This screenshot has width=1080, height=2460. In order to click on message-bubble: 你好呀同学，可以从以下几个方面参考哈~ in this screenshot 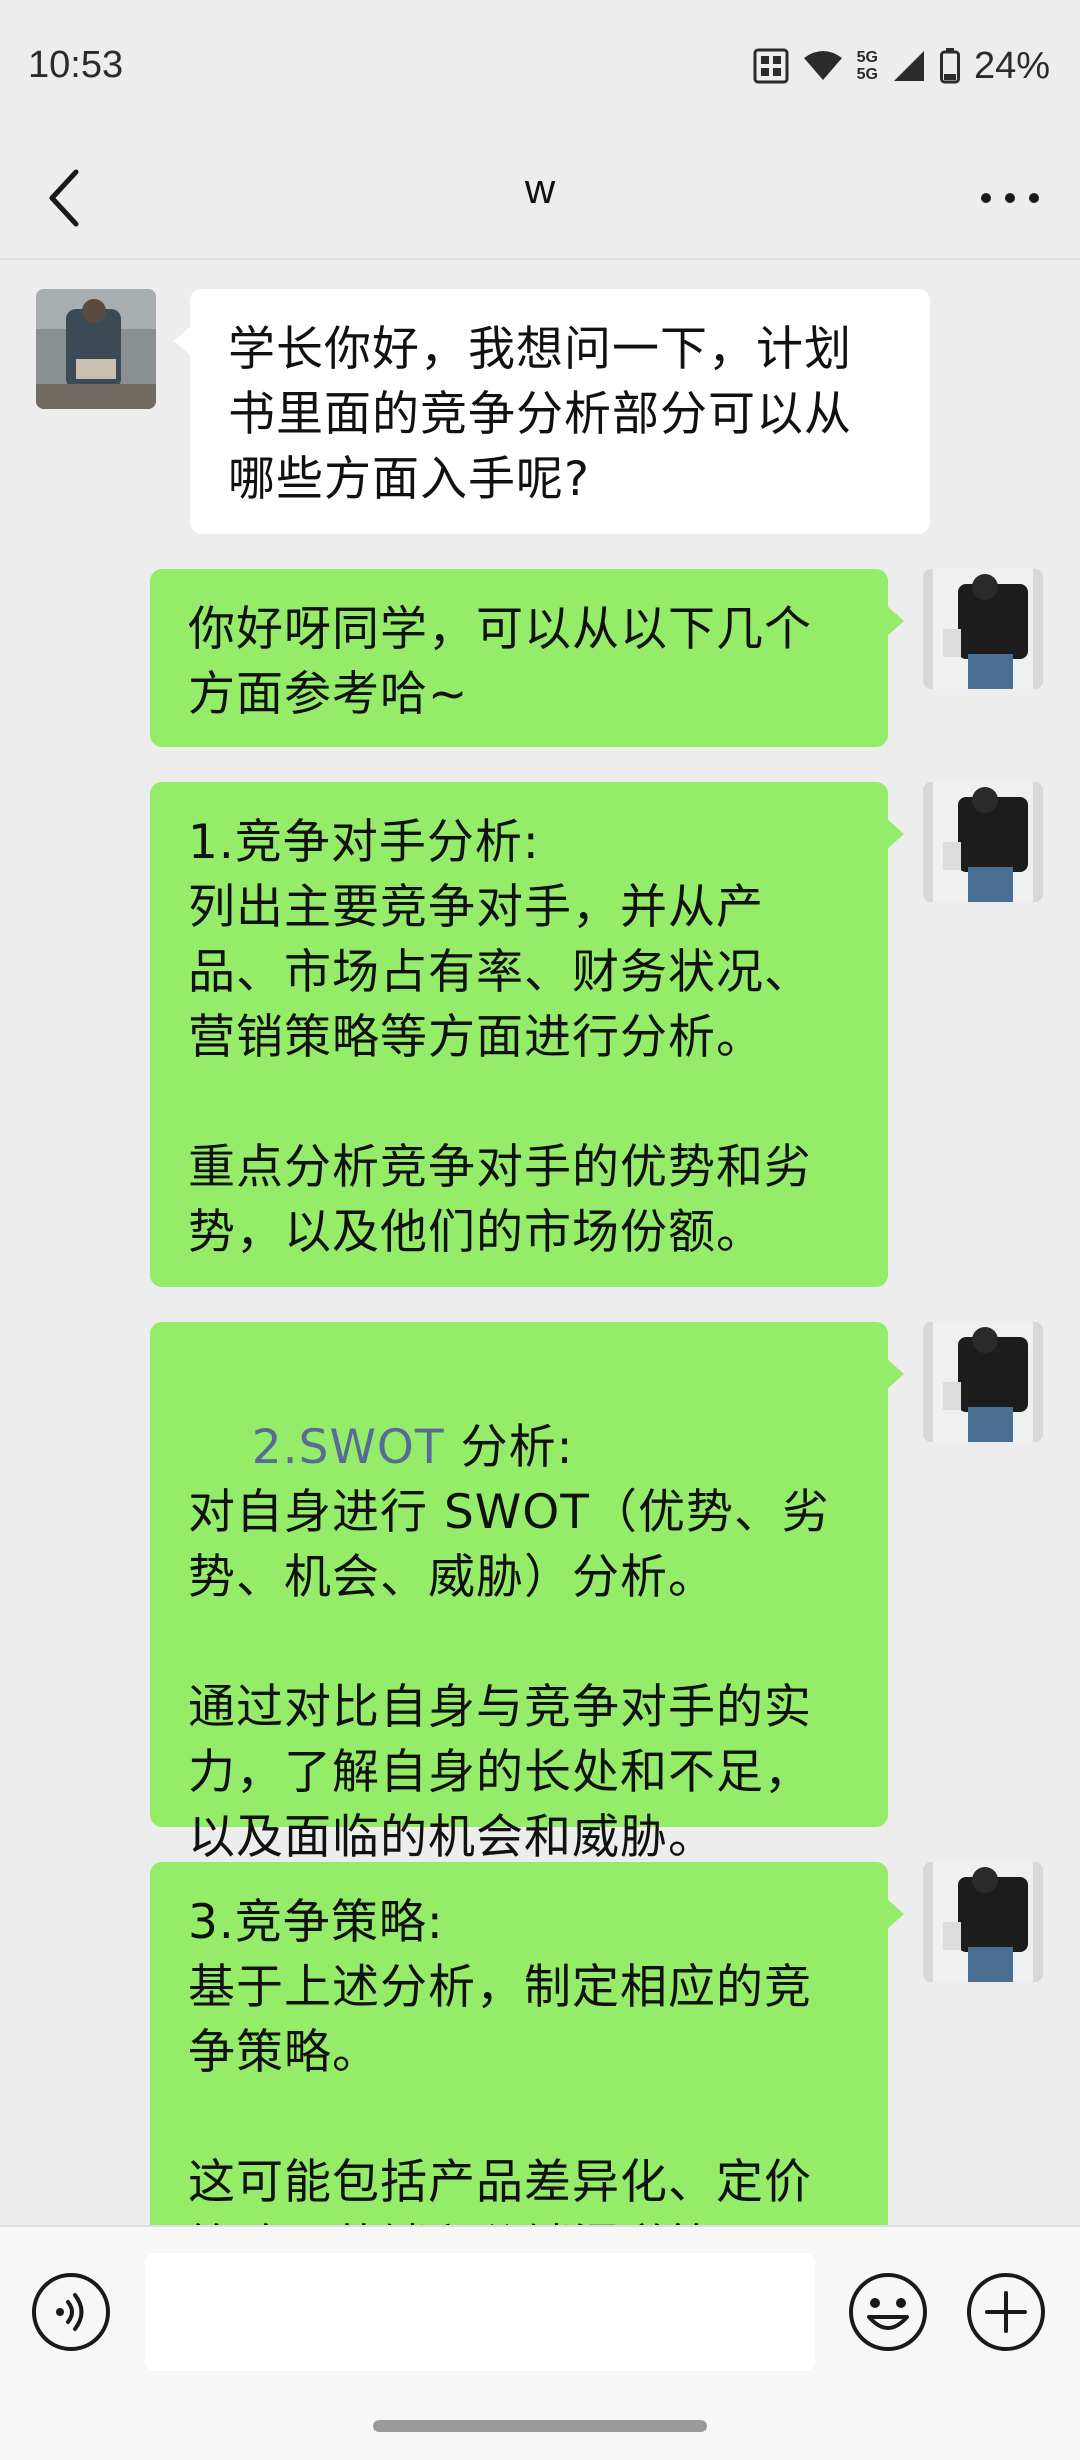, I will do `click(527, 658)`.